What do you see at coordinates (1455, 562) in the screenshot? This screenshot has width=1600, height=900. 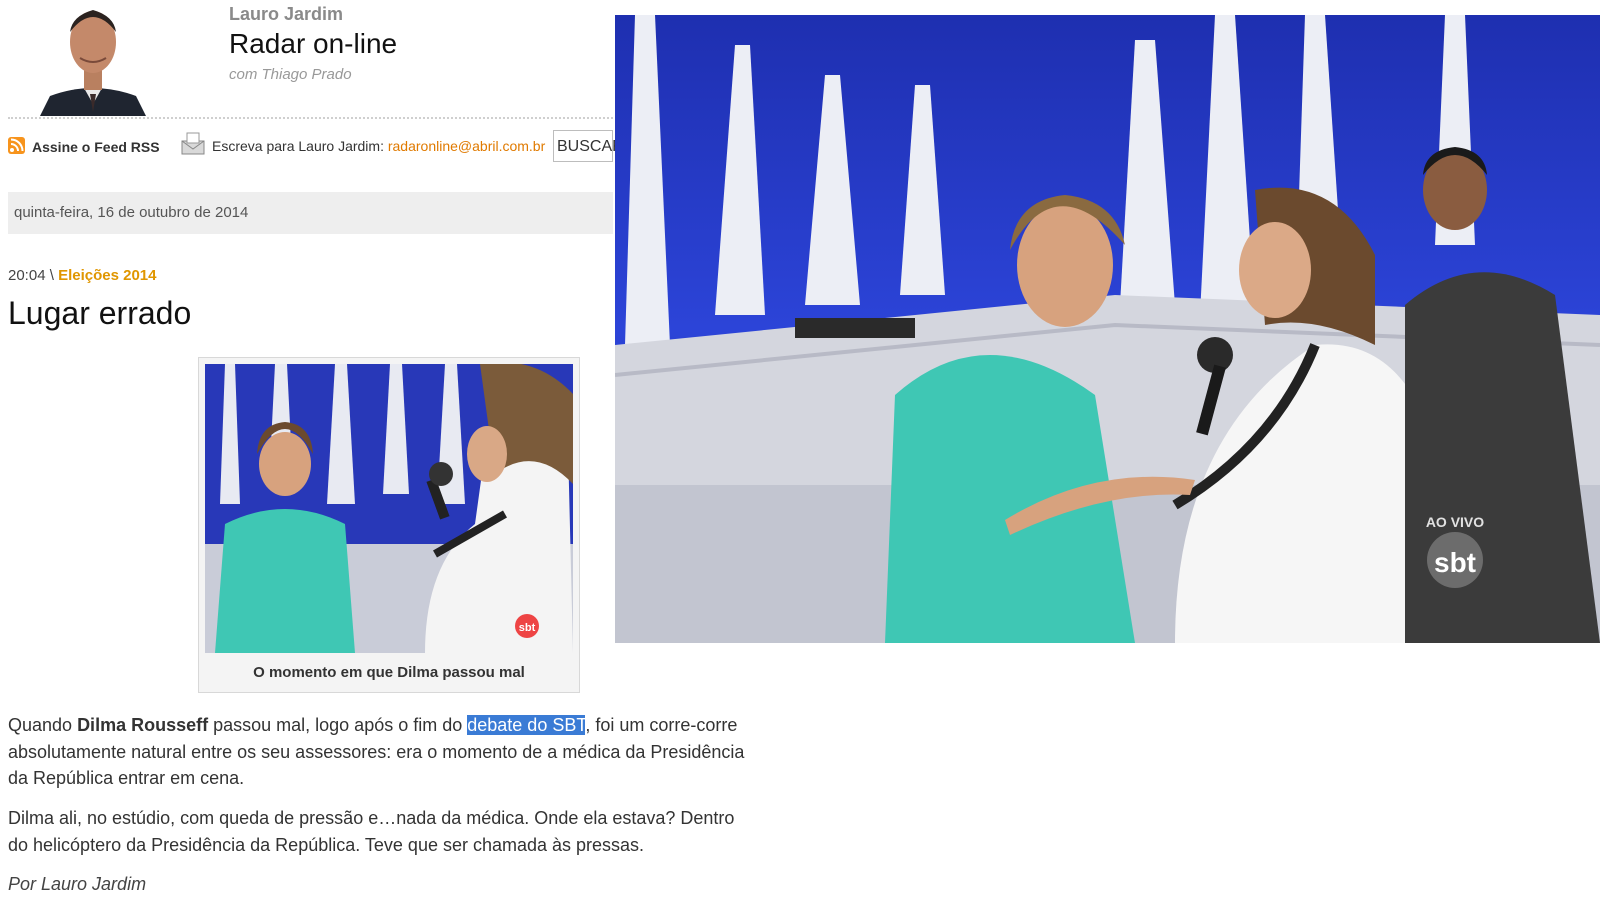 I see `sbt-logo: sbt` at bounding box center [1455, 562].